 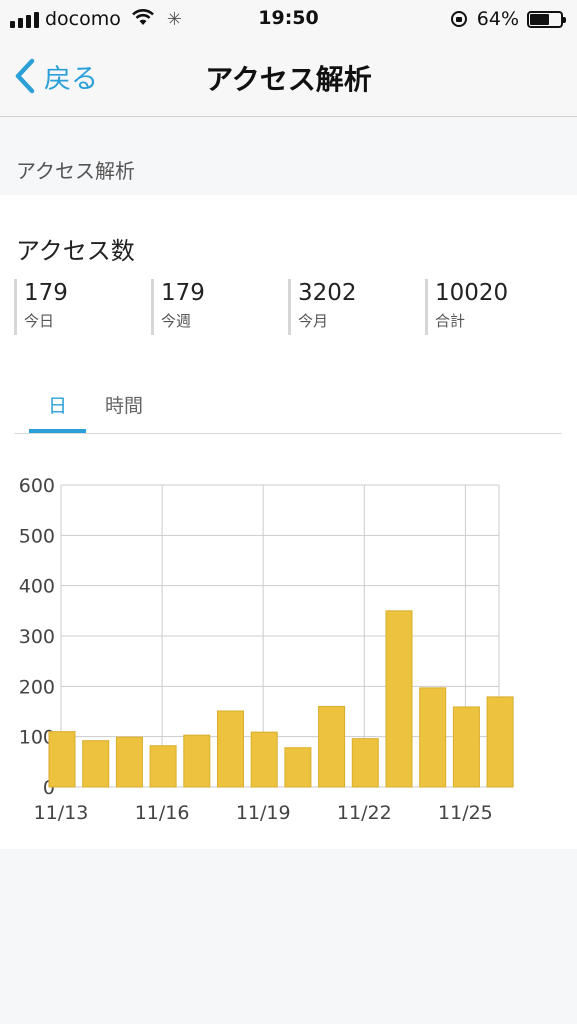 What do you see at coordinates (263, 813) in the screenshot?
I see `x-tick-label: 11/19` at bounding box center [263, 813].